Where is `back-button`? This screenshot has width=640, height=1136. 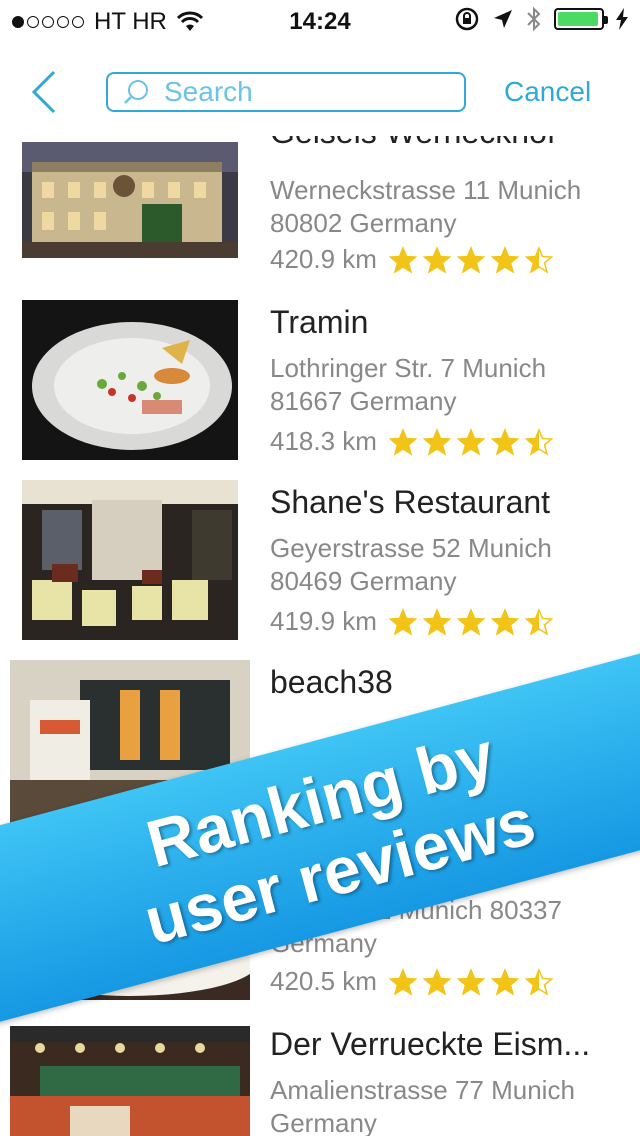
back-button is located at coordinates (46, 92).